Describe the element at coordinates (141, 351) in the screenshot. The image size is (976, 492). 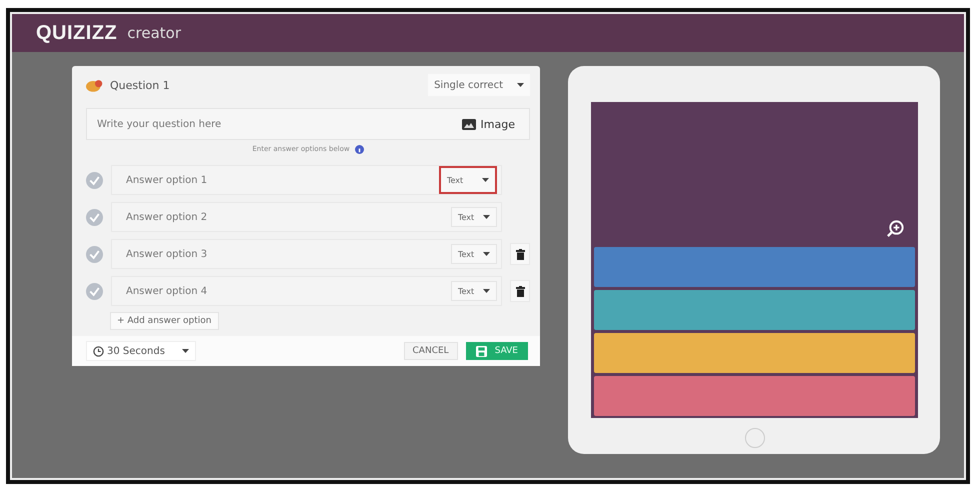
I see `timer-dropdown: 30 Seconds` at that location.